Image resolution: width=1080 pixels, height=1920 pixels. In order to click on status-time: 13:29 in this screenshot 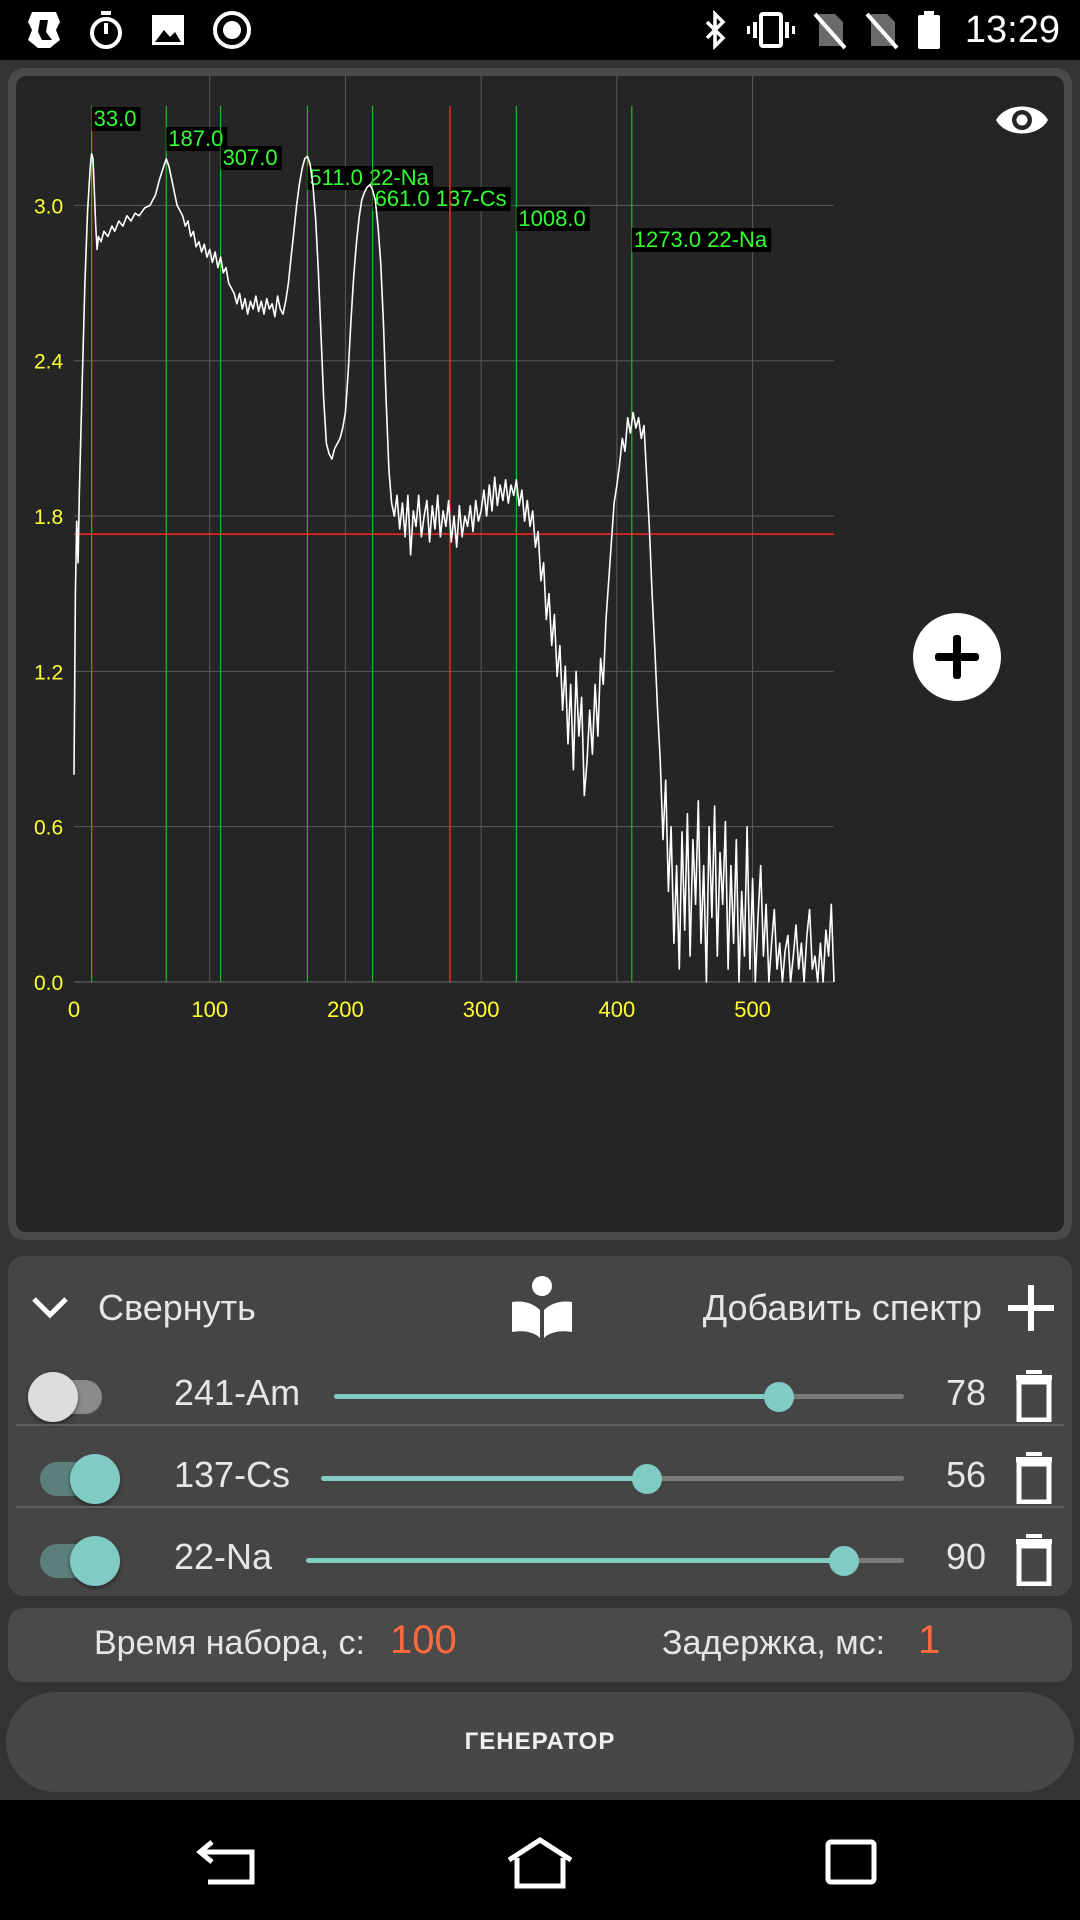, I will do `click(1012, 29)`.